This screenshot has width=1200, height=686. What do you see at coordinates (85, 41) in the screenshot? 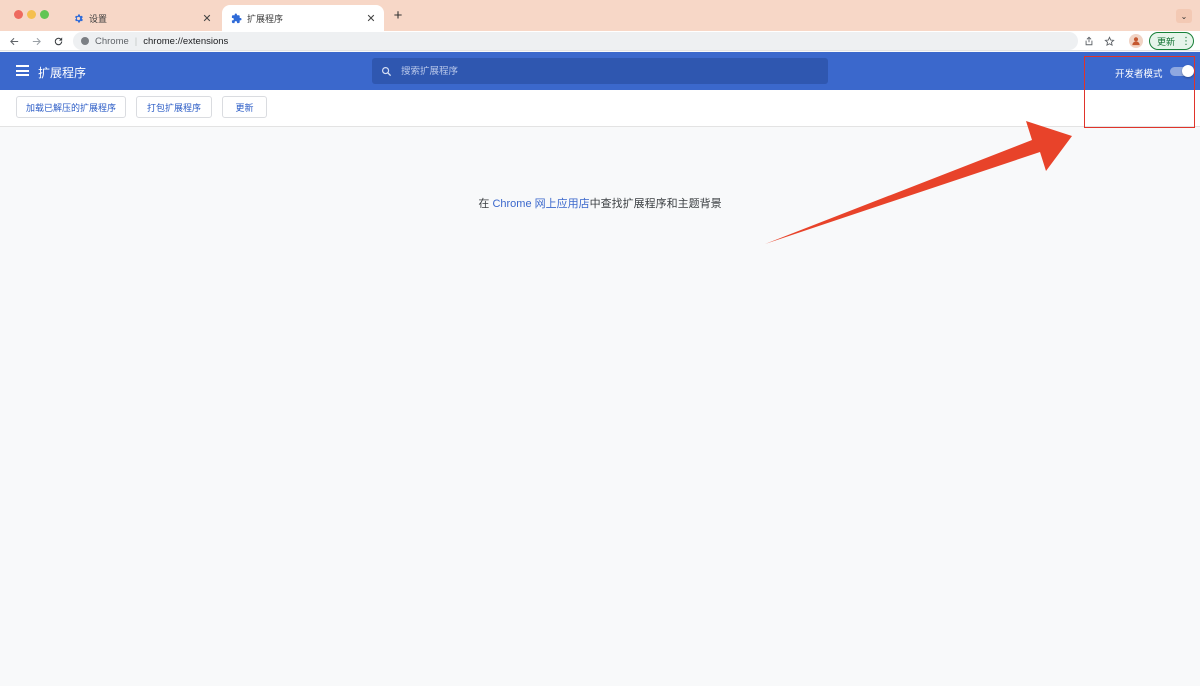
I see `site-info-icon` at bounding box center [85, 41].